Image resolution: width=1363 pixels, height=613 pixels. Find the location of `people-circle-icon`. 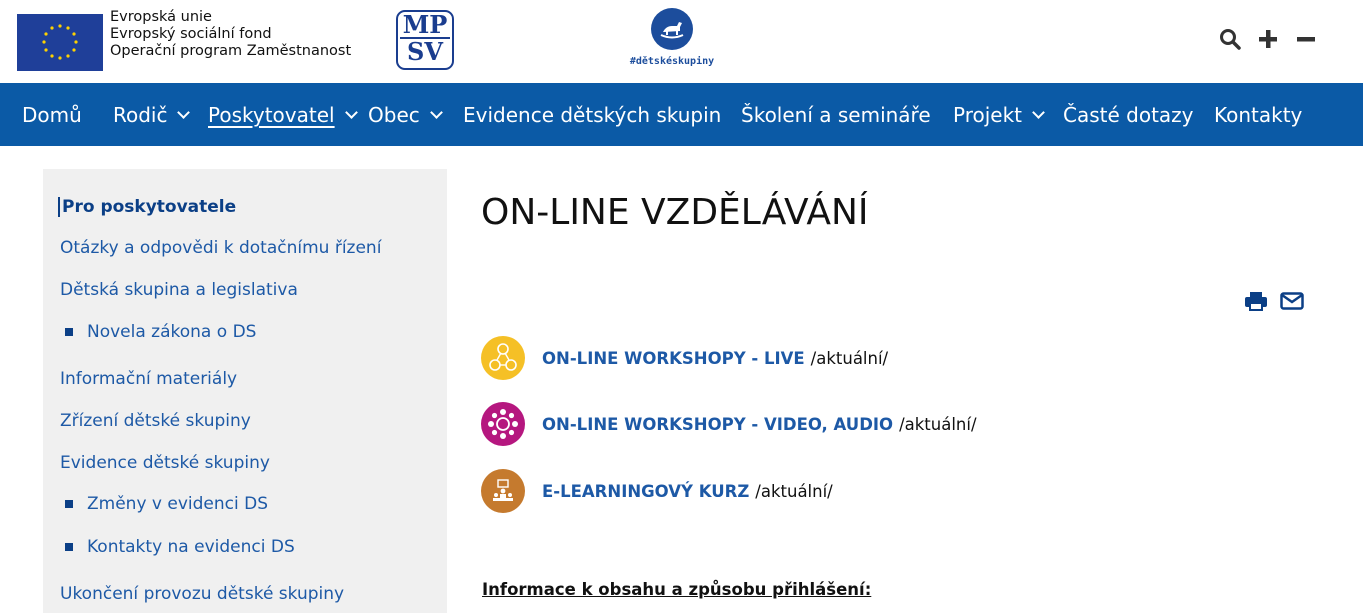

people-circle-icon is located at coordinates (503, 424).